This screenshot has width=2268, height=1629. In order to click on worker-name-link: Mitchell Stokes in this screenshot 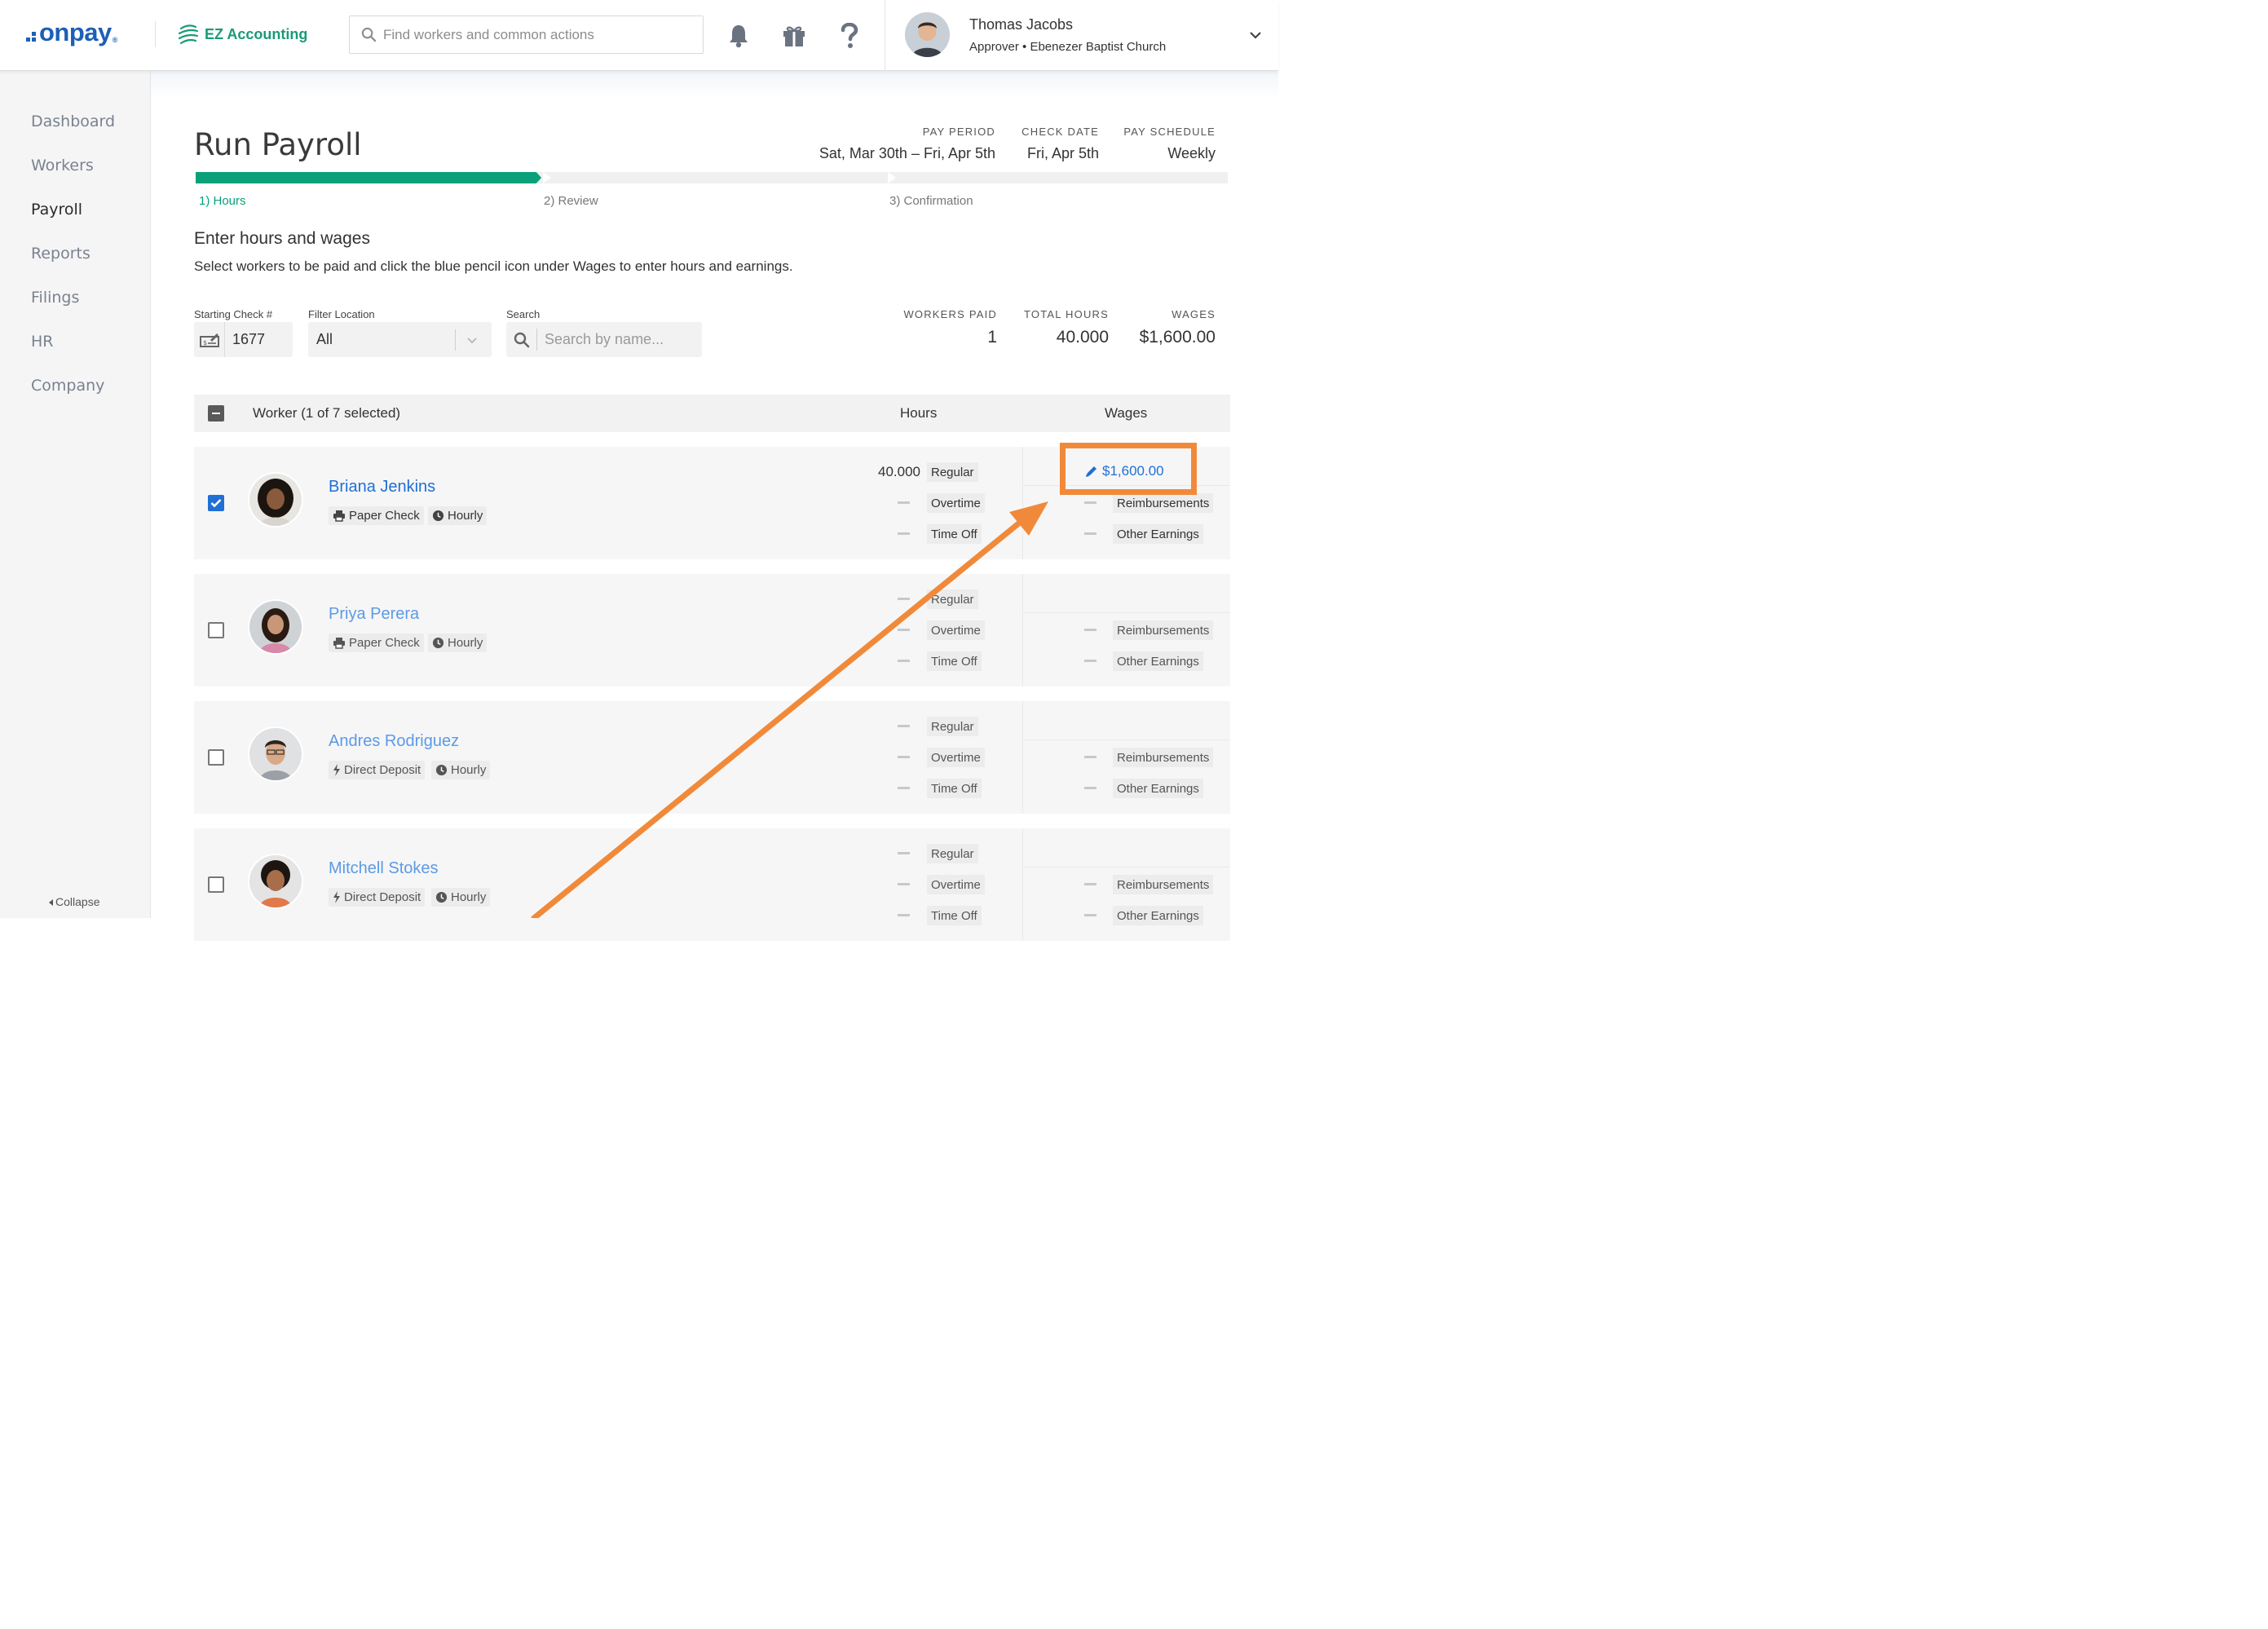, I will do `click(384, 868)`.